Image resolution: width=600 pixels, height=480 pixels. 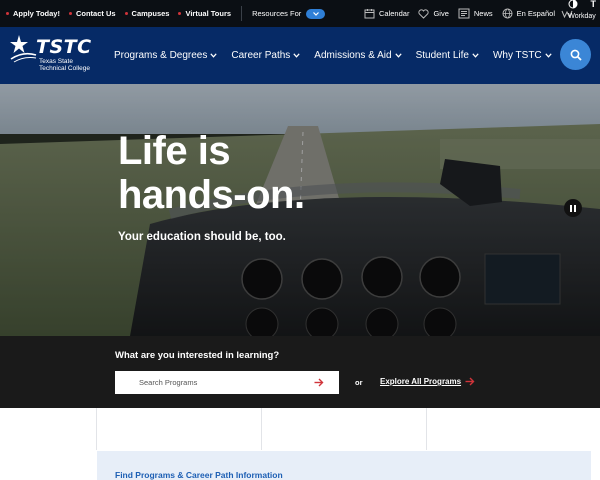 I want to click on find-programs-panel: Find Programs & Career Path Information, so click(x=344, y=465).